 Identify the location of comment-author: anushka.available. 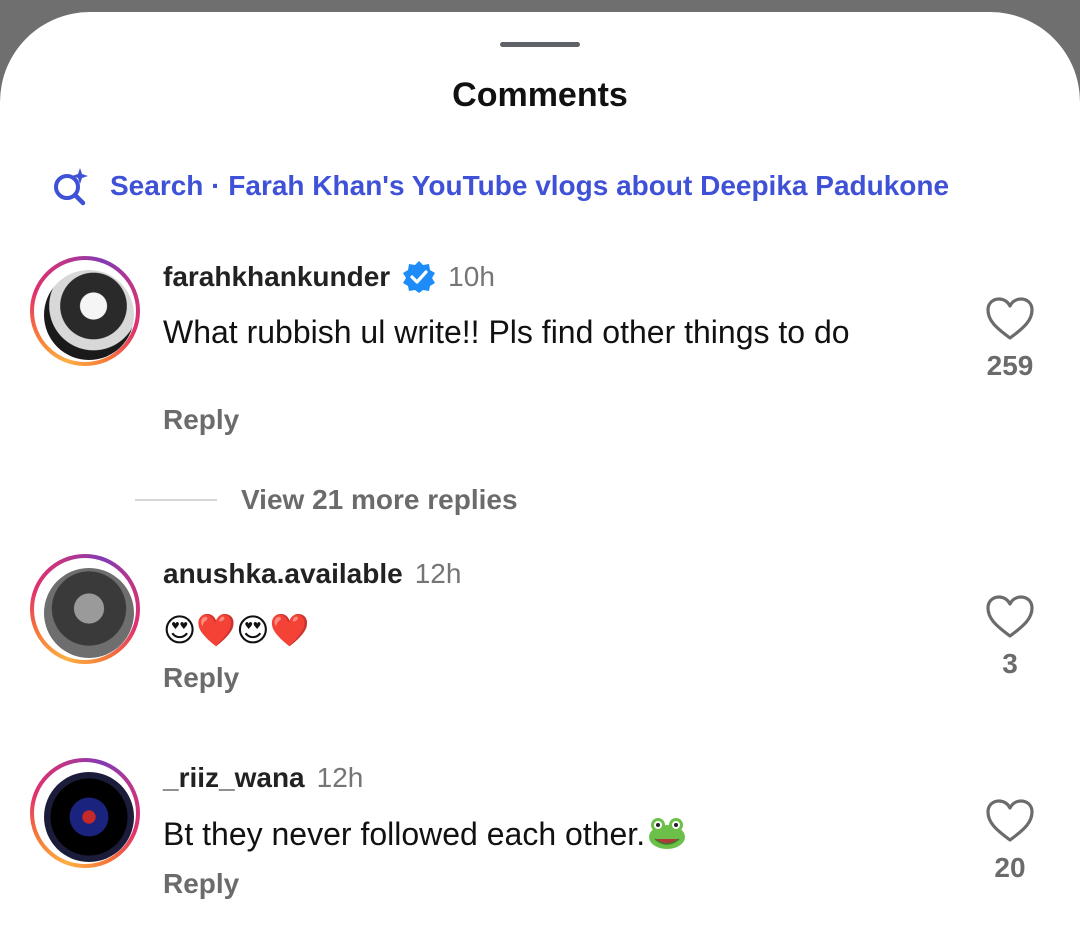
(283, 574).